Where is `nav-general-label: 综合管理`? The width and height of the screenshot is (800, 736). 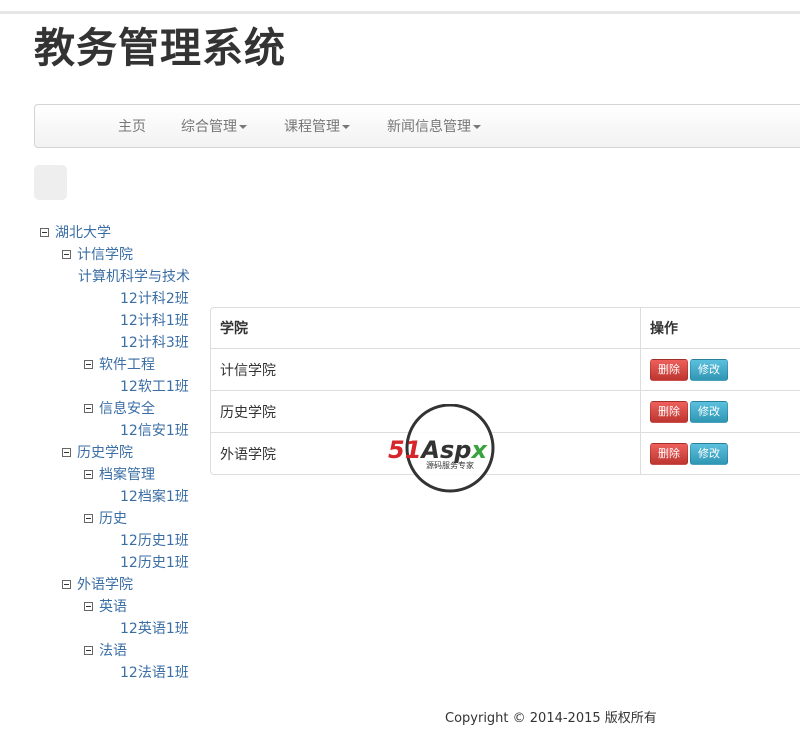 nav-general-label: 综合管理 is located at coordinates (209, 127).